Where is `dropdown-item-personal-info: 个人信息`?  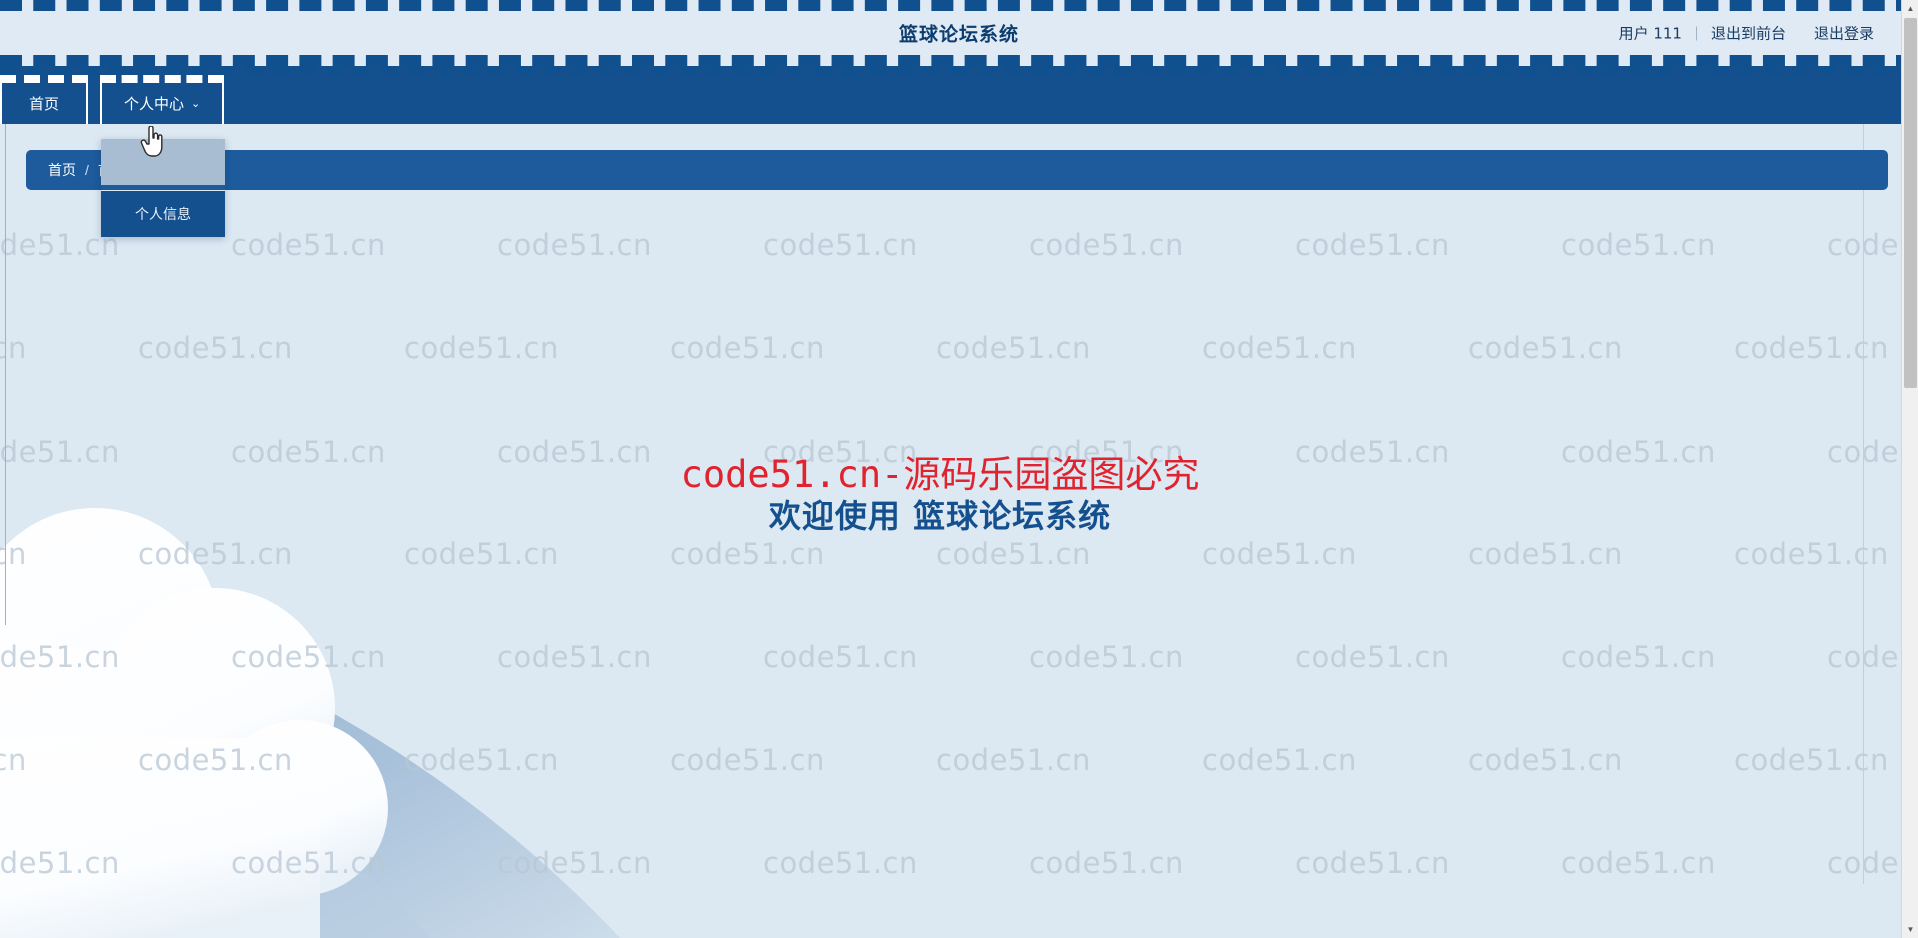
dropdown-item-personal-info: 个人信息 is located at coordinates (163, 214).